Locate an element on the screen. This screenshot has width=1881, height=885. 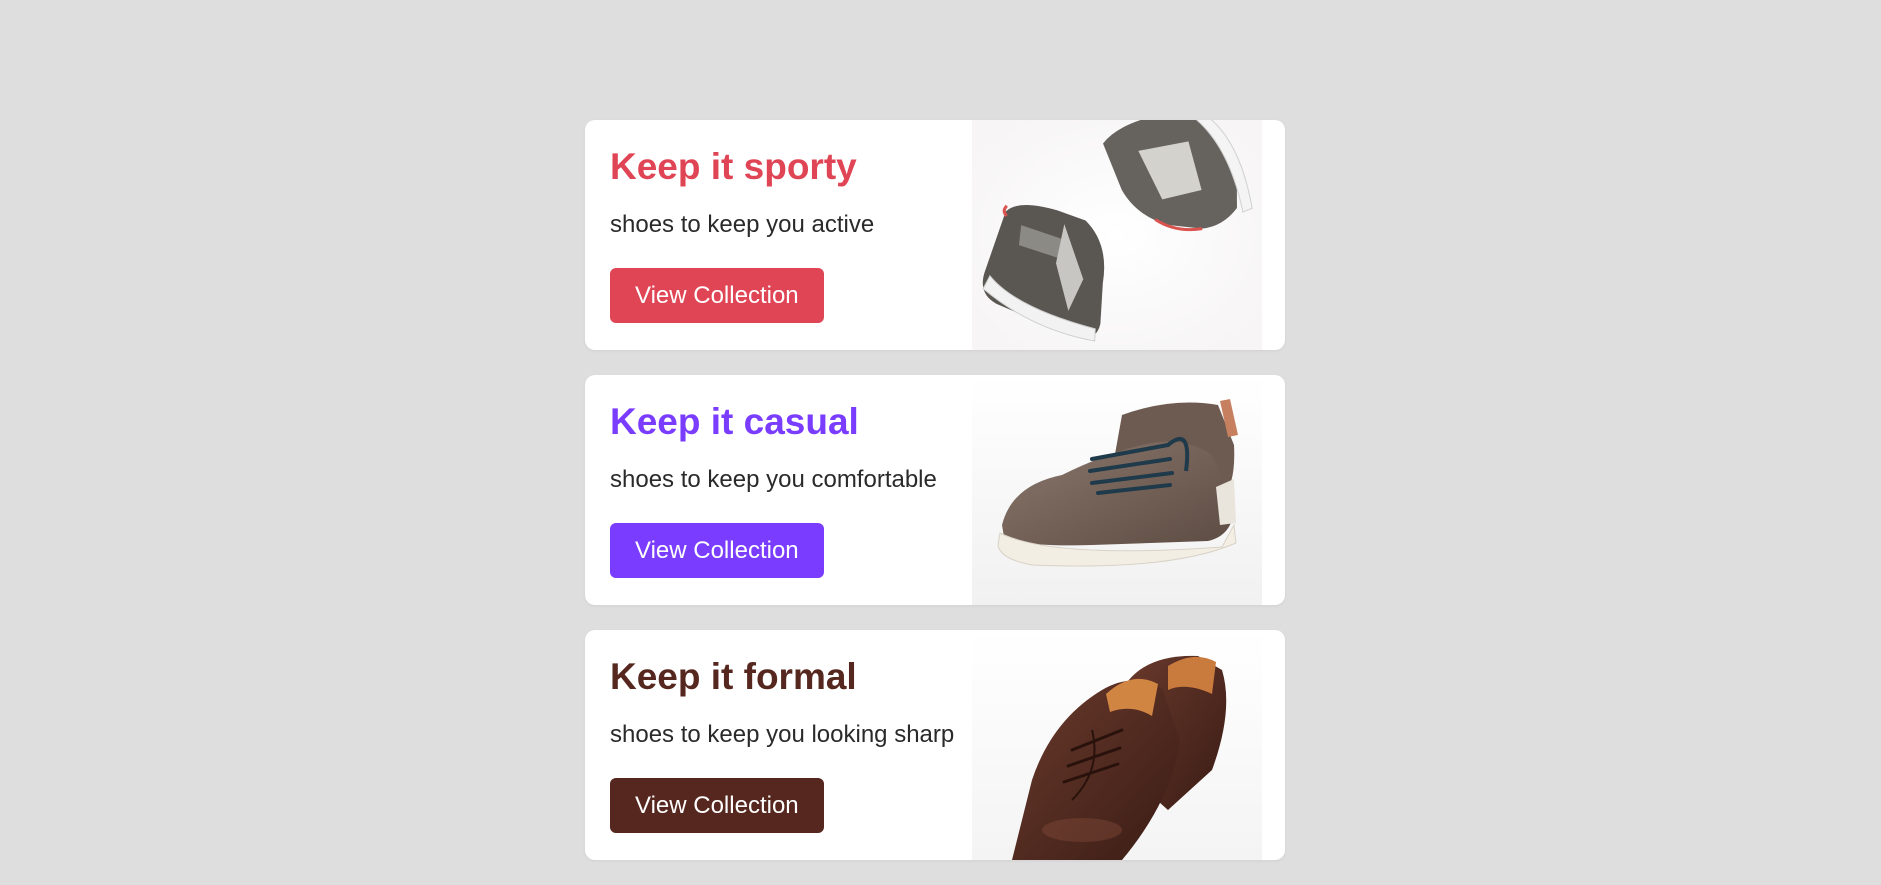
formal-shoes-image is located at coordinates (1117, 745).